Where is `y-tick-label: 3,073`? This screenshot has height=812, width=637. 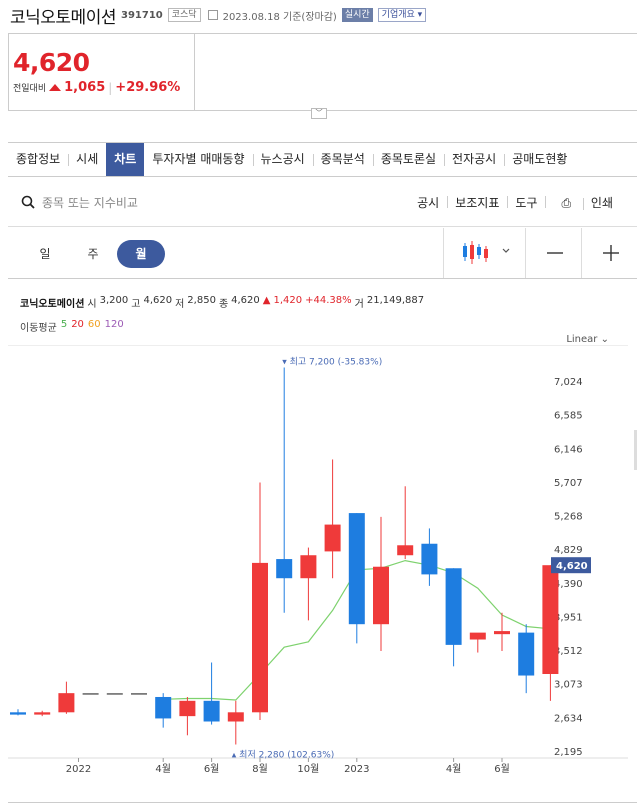
y-tick-label: 3,073 is located at coordinates (568, 685).